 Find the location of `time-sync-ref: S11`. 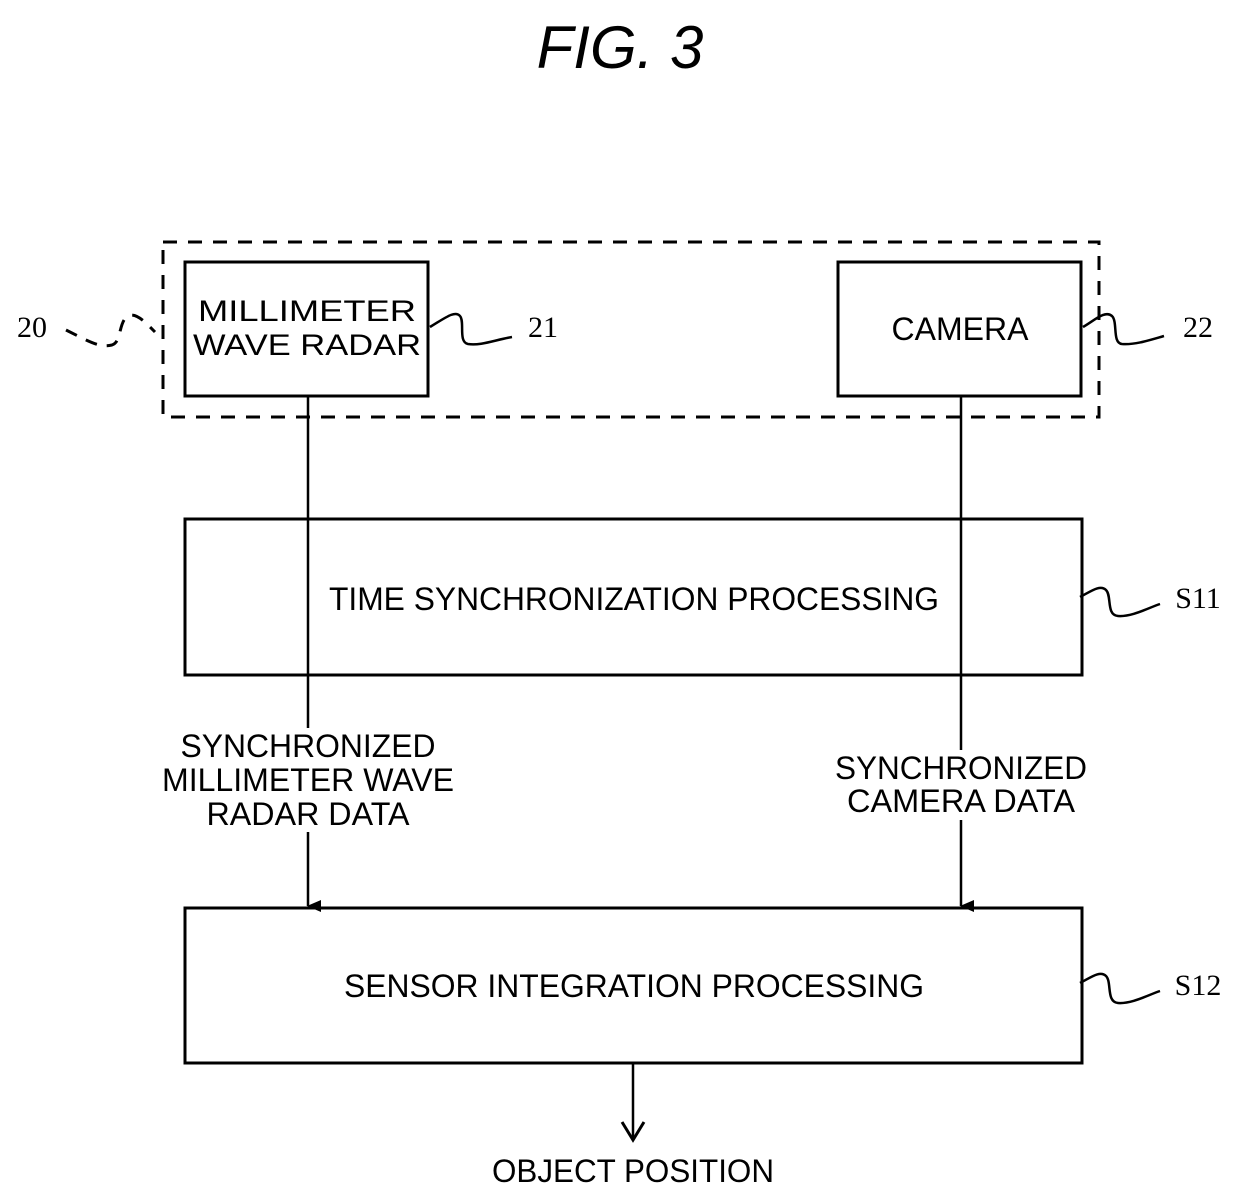

time-sync-ref: S11 is located at coordinates (1198, 598).